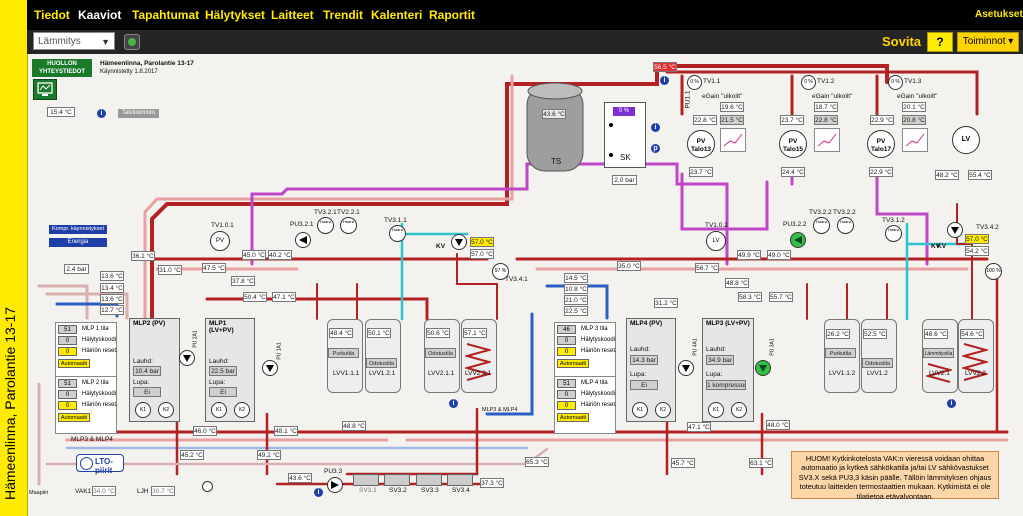 Image resolution: width=1023 pixels, height=516 pixels. What do you see at coordinates (826, 107) in the screenshot?
I see `egain-temp: 18.7 °C` at bounding box center [826, 107].